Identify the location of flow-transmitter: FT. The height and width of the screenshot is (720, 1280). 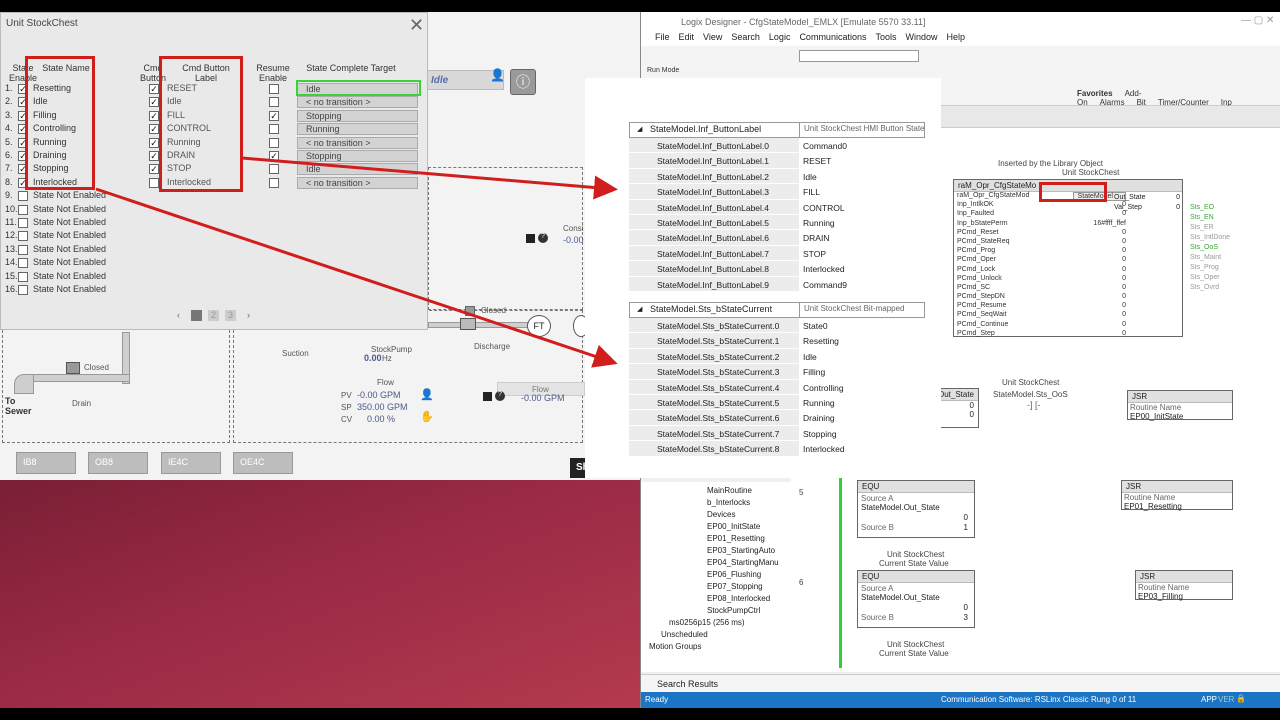
(539, 326).